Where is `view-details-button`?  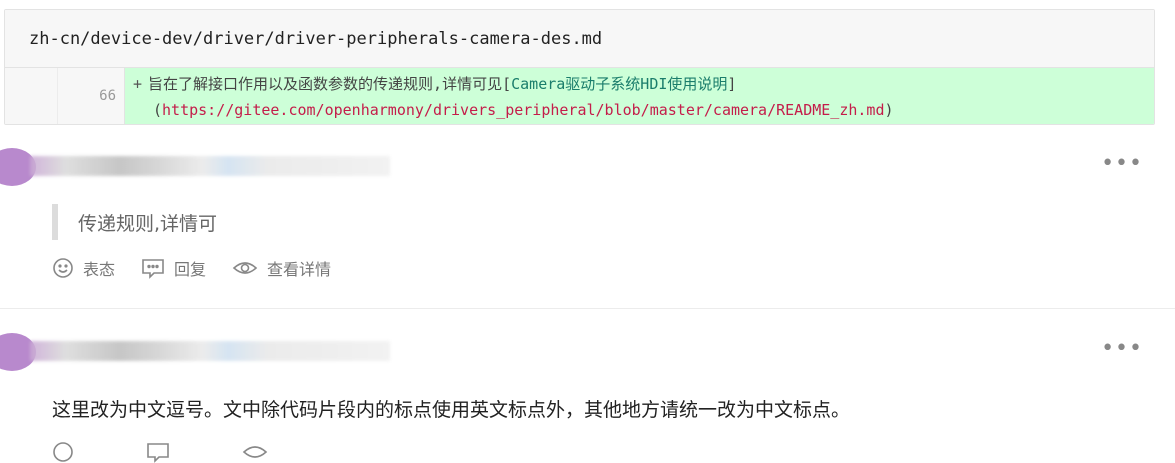 view-details-button is located at coordinates (255, 452).